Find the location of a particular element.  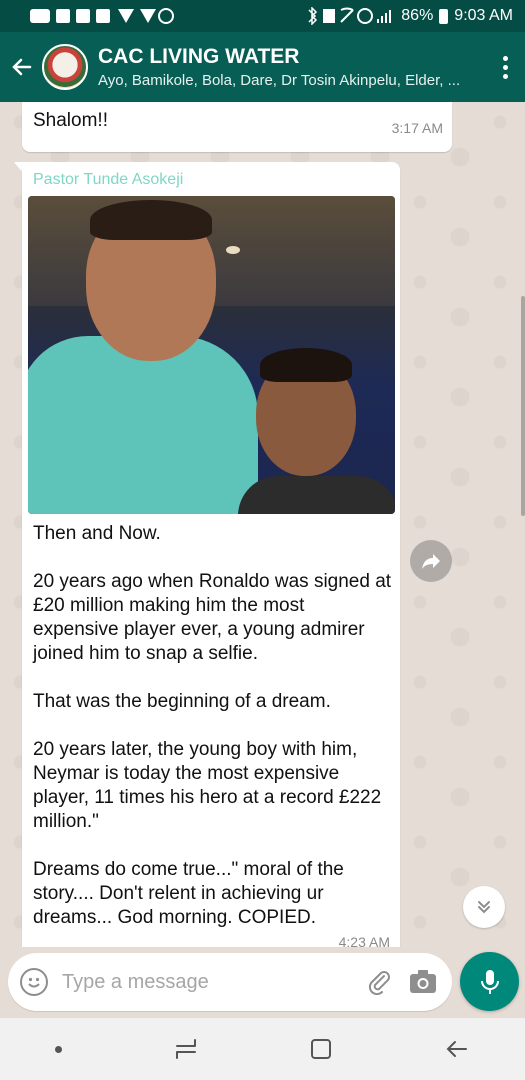

attach-icon is located at coordinates (379, 983).